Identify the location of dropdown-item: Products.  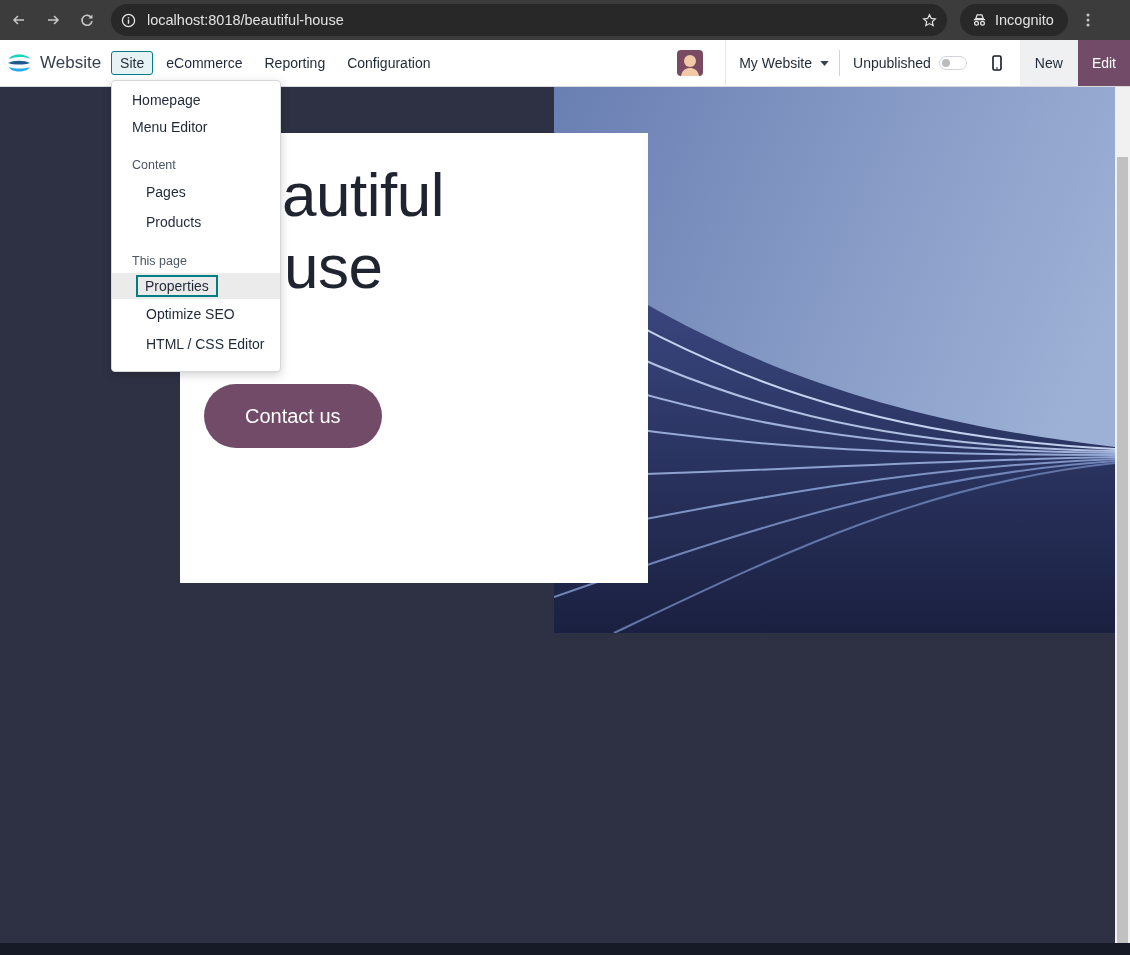
(174, 222).